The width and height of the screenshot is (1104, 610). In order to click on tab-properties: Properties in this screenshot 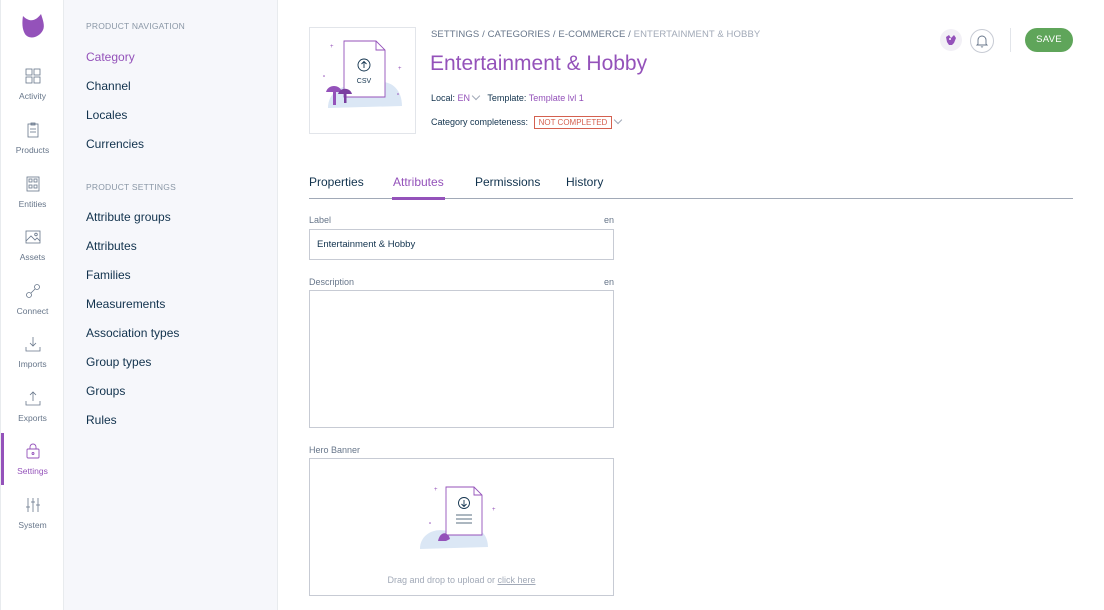, I will do `click(336, 187)`.